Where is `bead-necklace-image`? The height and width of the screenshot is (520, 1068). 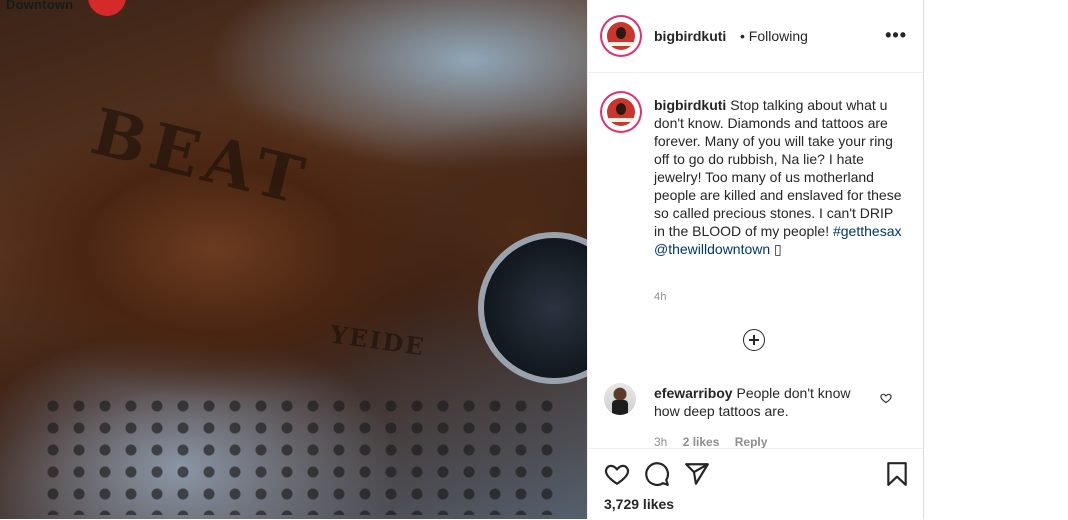
bead-necklace-image is located at coordinates (300, 455).